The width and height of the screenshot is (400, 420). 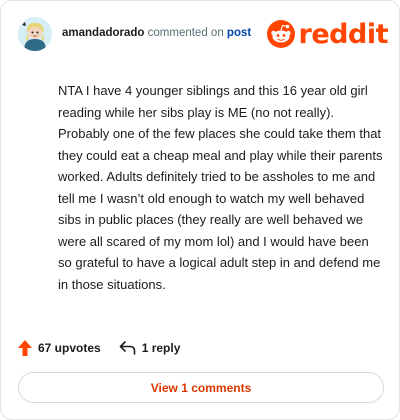 What do you see at coordinates (201, 387) in the screenshot?
I see `view-comments-button: View 1 comments` at bounding box center [201, 387].